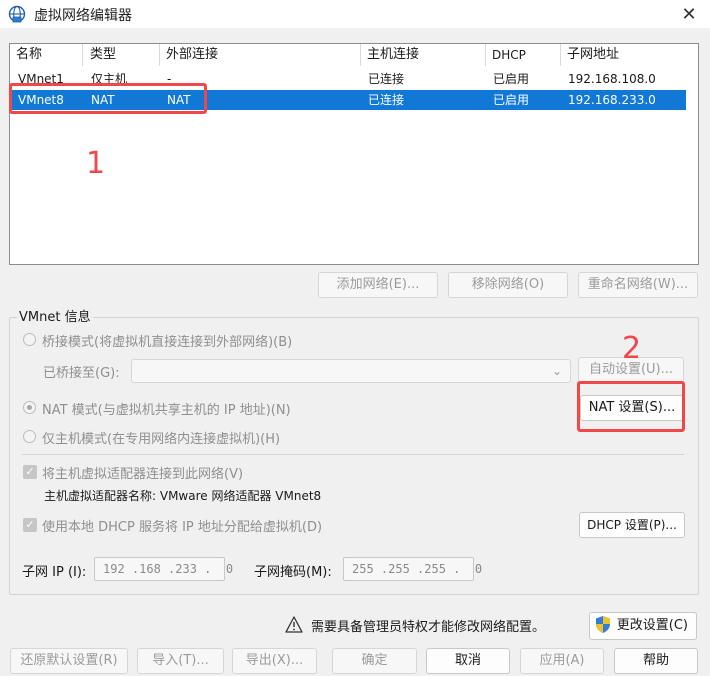 The width and height of the screenshot is (710, 676). What do you see at coordinates (351, 371) in the screenshot?
I see `bridged-to-select: ⌄` at bounding box center [351, 371].